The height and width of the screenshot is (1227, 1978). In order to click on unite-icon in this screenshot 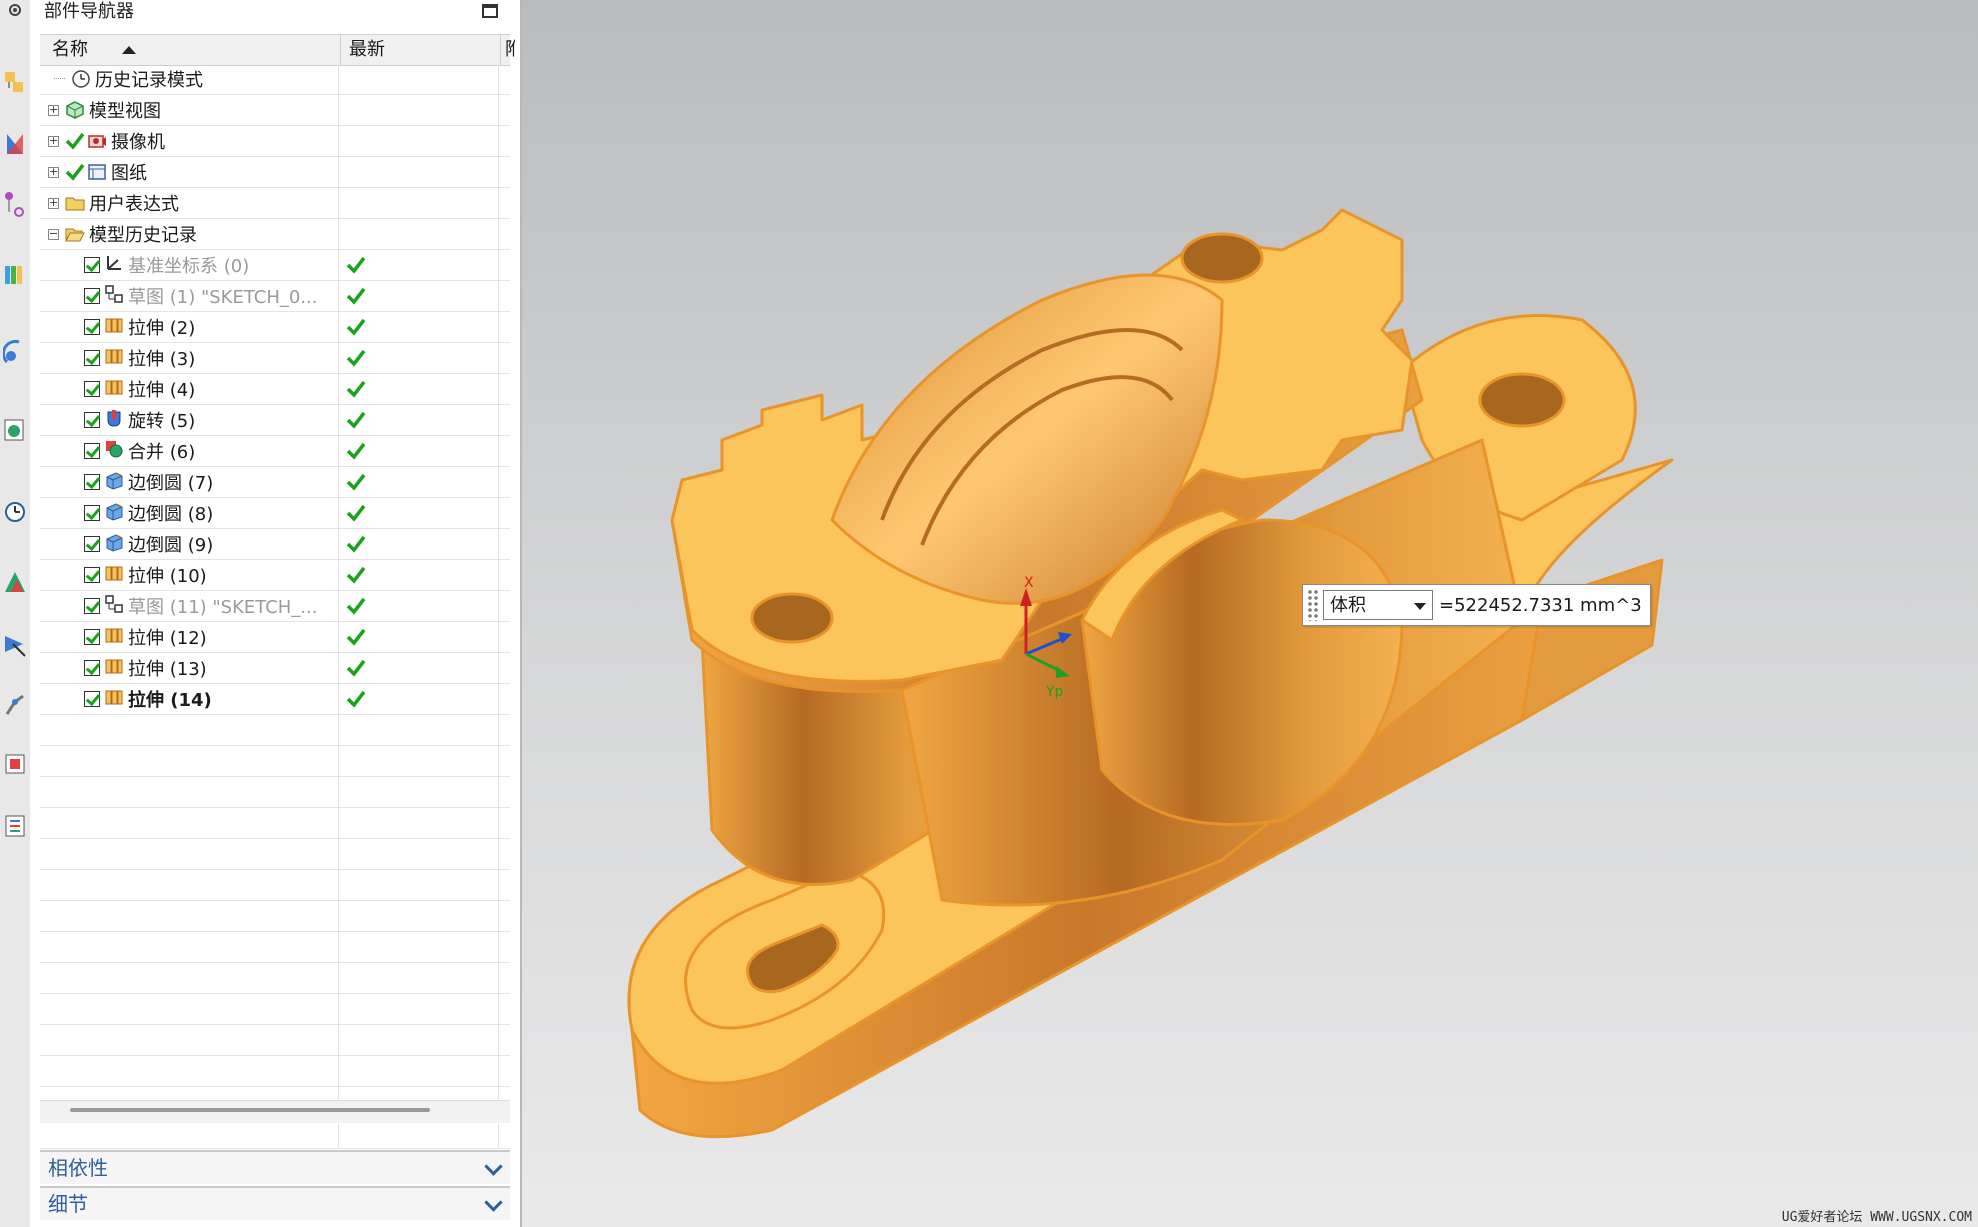, I will do `click(116, 451)`.